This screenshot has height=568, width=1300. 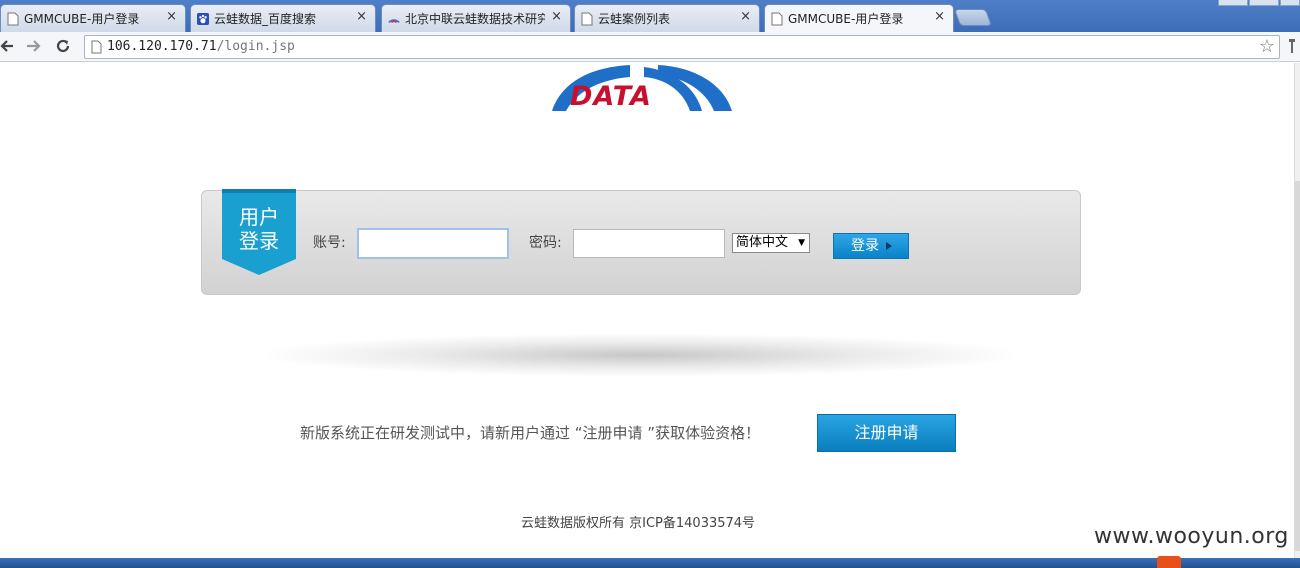 What do you see at coordinates (34, 46) in the screenshot?
I see `forward-arrow-icon` at bounding box center [34, 46].